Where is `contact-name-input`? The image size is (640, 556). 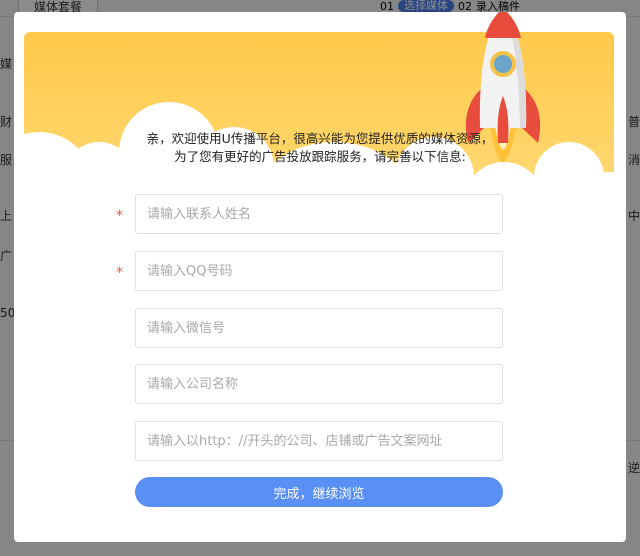
contact-name-input is located at coordinates (319, 214).